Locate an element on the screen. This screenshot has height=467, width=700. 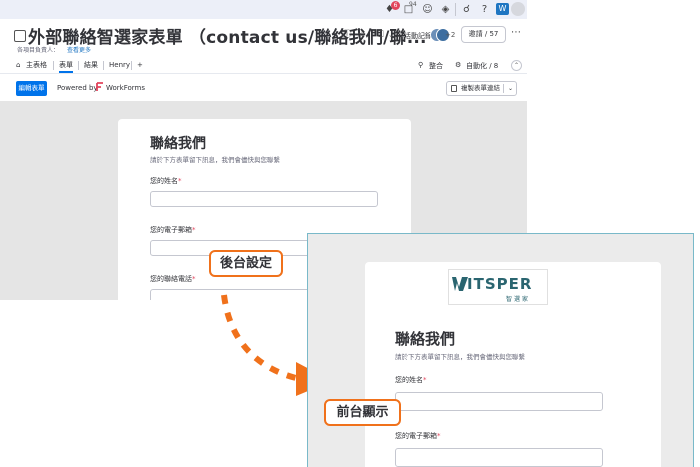
topbar-divider is located at coordinates (455, 9).